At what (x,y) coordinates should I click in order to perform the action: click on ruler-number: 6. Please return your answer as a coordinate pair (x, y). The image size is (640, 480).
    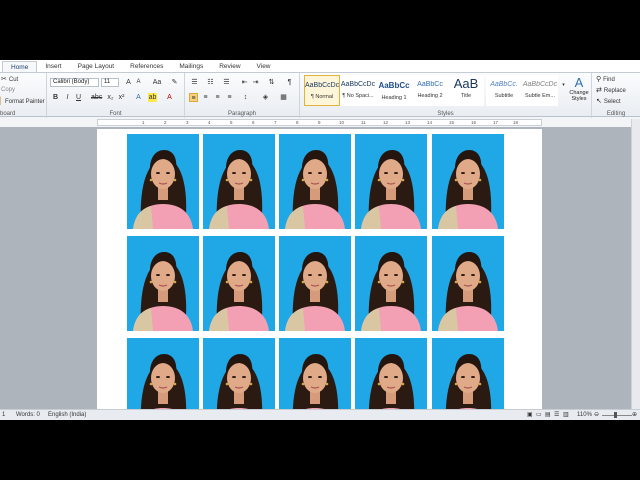
    Looking at the image, I should click on (253, 122).